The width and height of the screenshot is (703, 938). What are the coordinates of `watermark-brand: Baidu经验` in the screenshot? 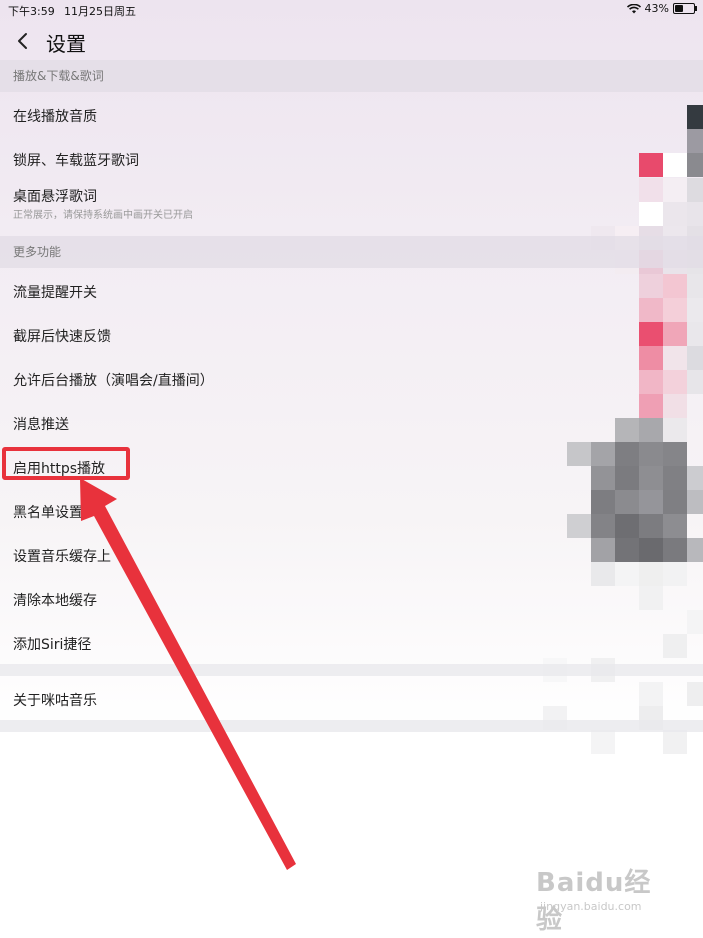 It's located at (594, 901).